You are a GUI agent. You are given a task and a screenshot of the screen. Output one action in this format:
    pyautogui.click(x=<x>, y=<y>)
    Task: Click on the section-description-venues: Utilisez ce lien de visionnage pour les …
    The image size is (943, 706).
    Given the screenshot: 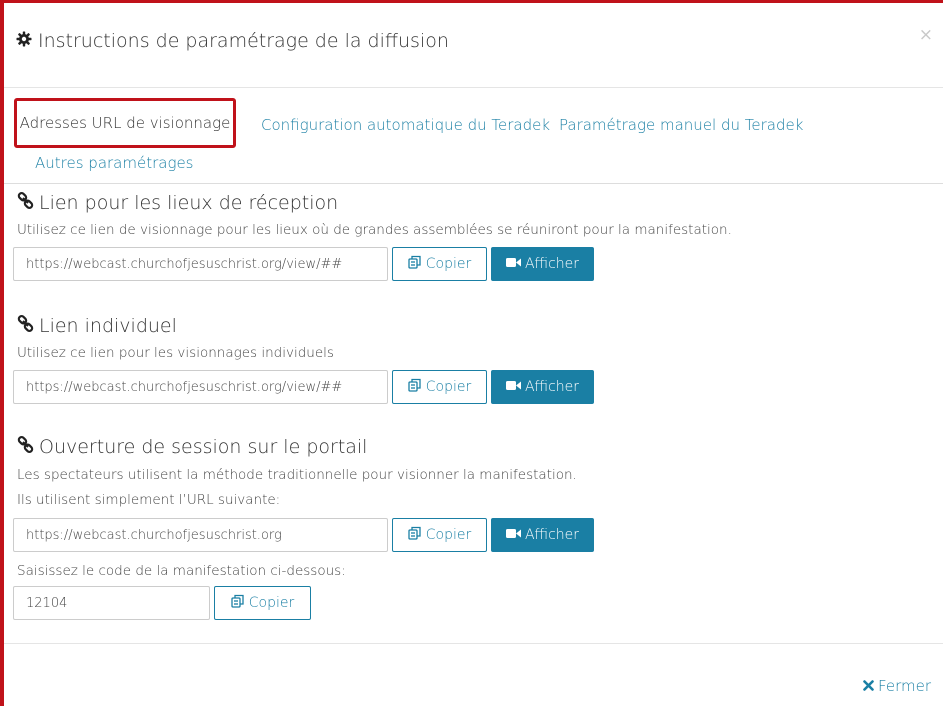 What is the action you would take?
    pyautogui.click(x=374, y=230)
    